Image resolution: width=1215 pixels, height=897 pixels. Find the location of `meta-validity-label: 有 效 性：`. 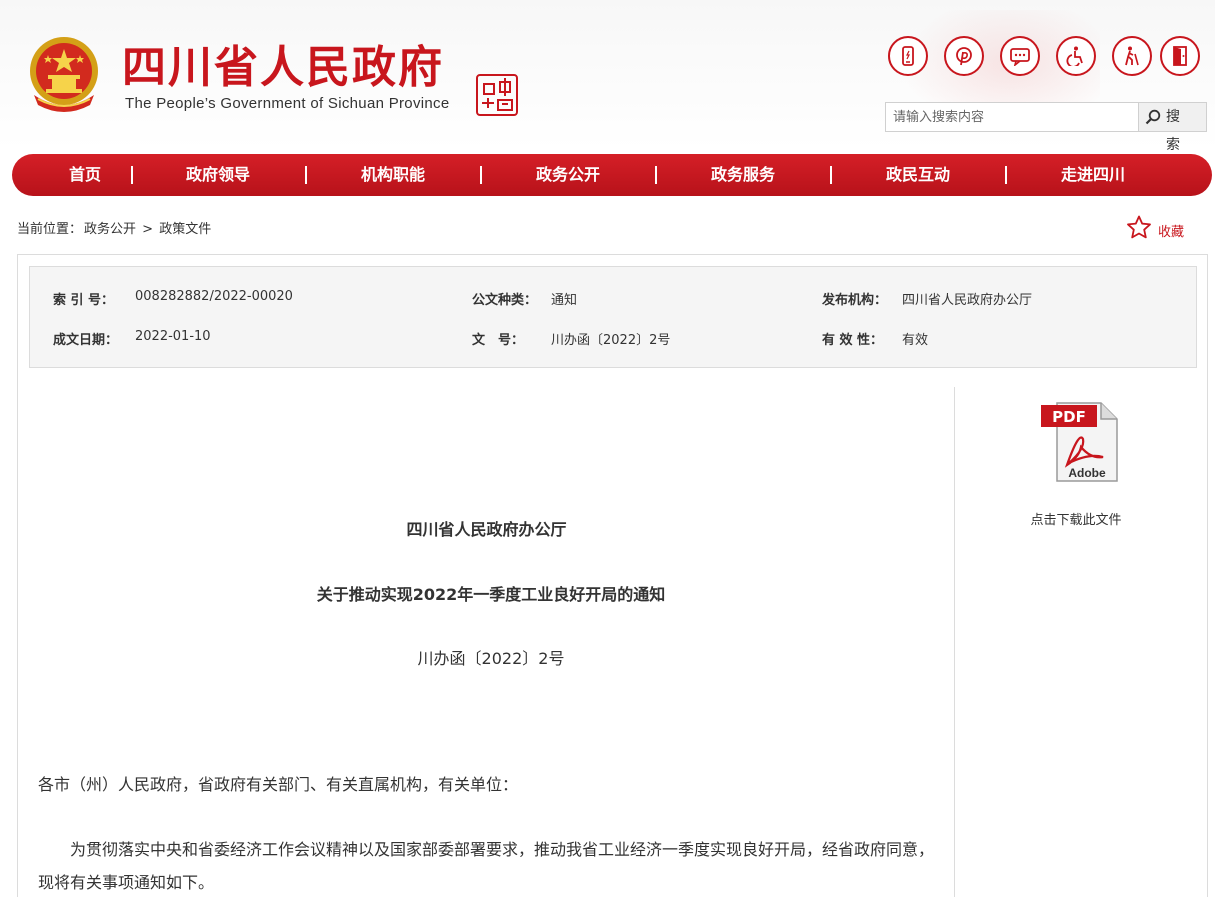

meta-validity-label: 有 效 性： is located at coordinates (853, 340).